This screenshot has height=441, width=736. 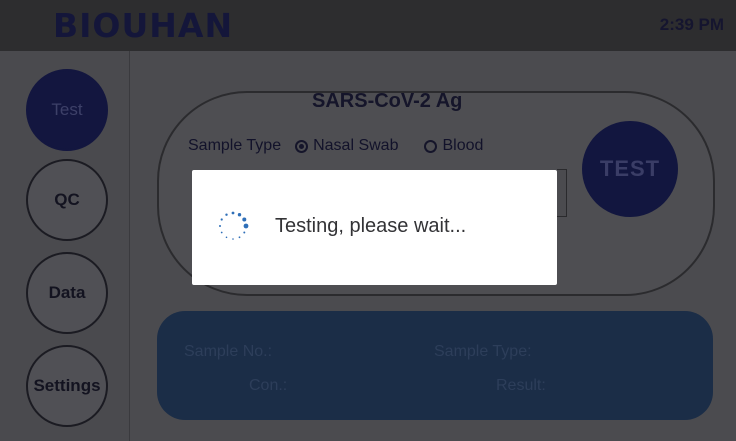 I want to click on loading-spinner-icon, so click(x=234, y=225).